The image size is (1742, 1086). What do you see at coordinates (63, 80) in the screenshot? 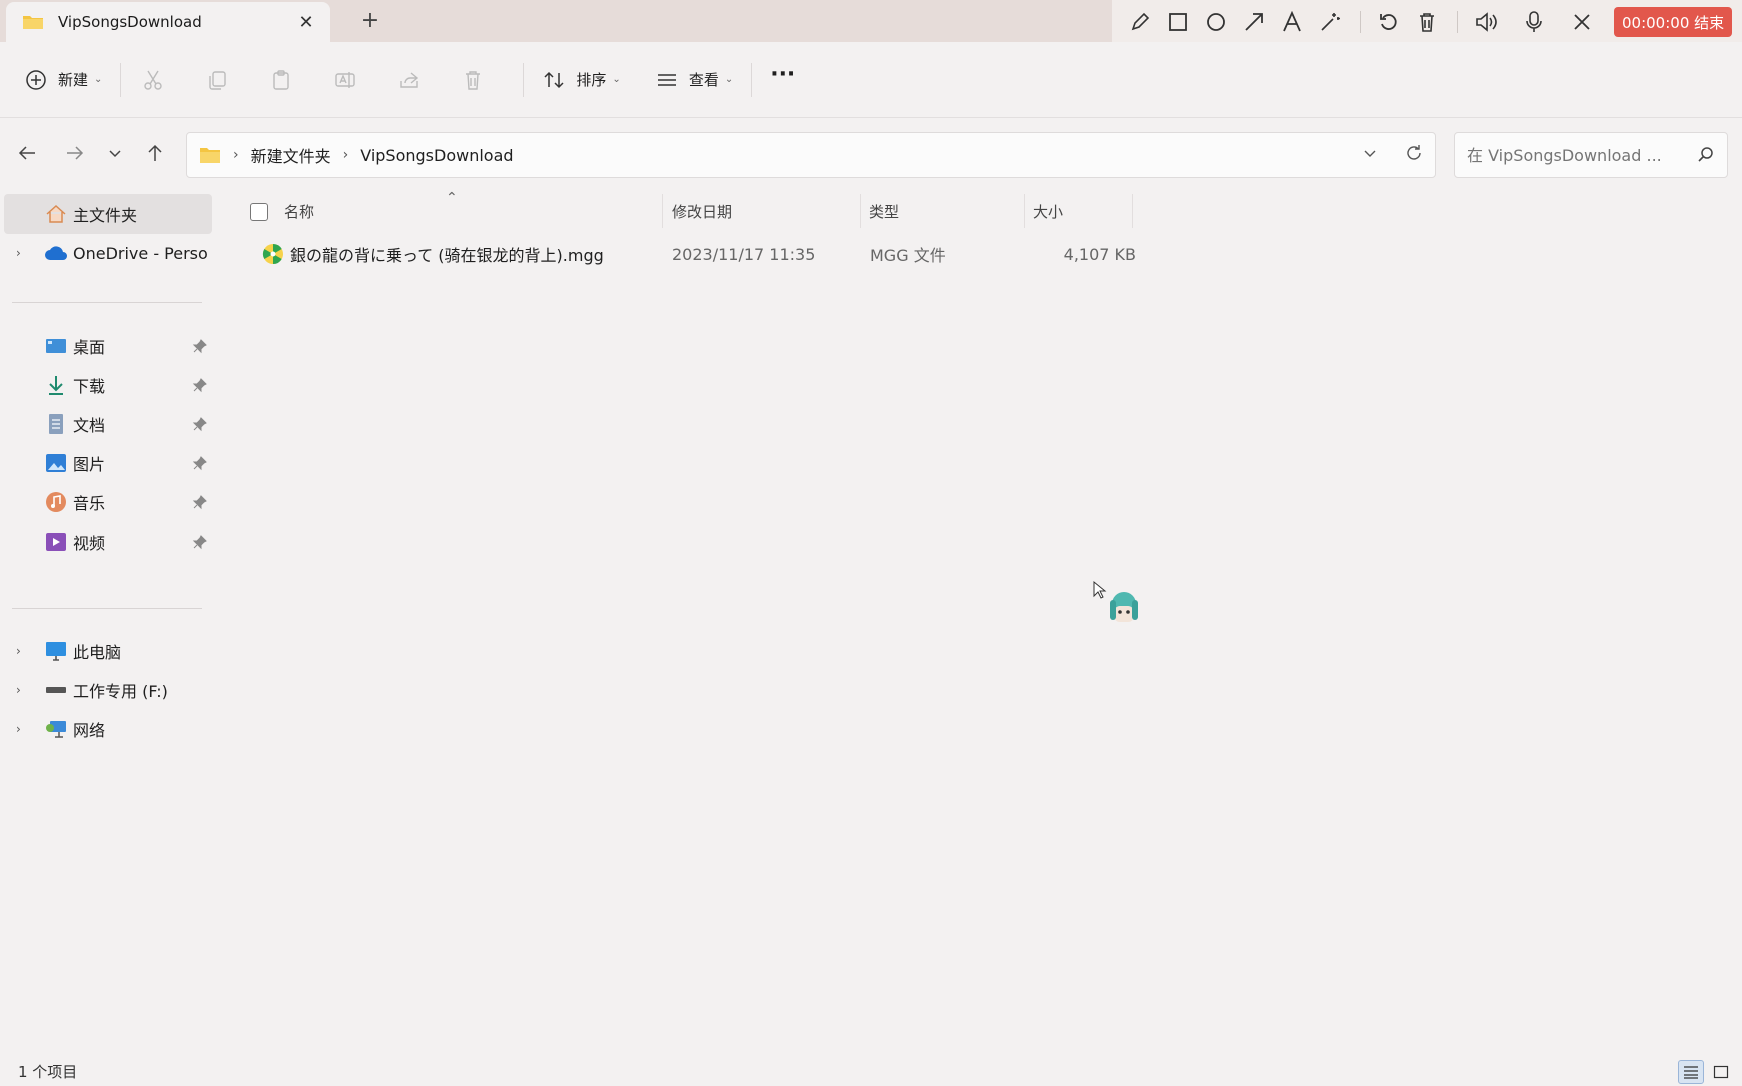
I see `new-button: 新建 ⌄` at bounding box center [63, 80].